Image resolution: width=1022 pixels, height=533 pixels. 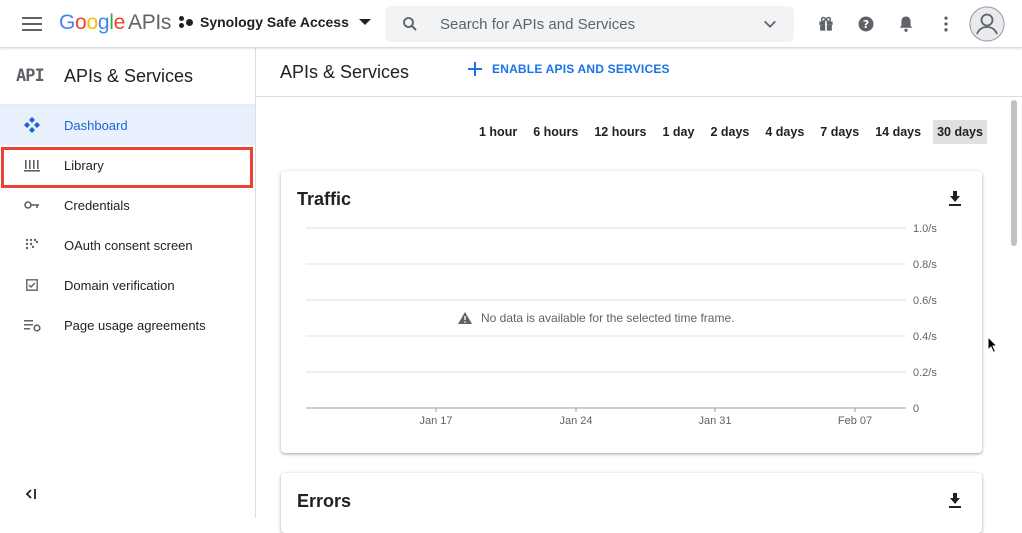 I want to click on top-app-bar: GoogleAPIs Synology Safe Access ?, so click(x=511, y=24).